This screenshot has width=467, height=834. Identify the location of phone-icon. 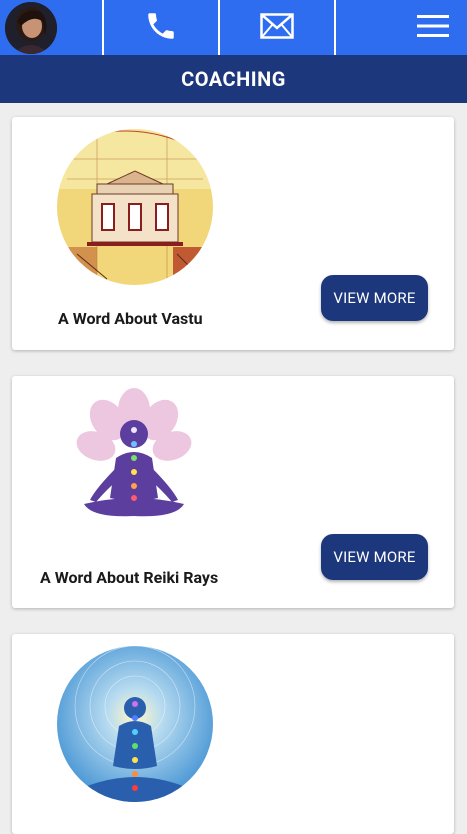
(161, 28).